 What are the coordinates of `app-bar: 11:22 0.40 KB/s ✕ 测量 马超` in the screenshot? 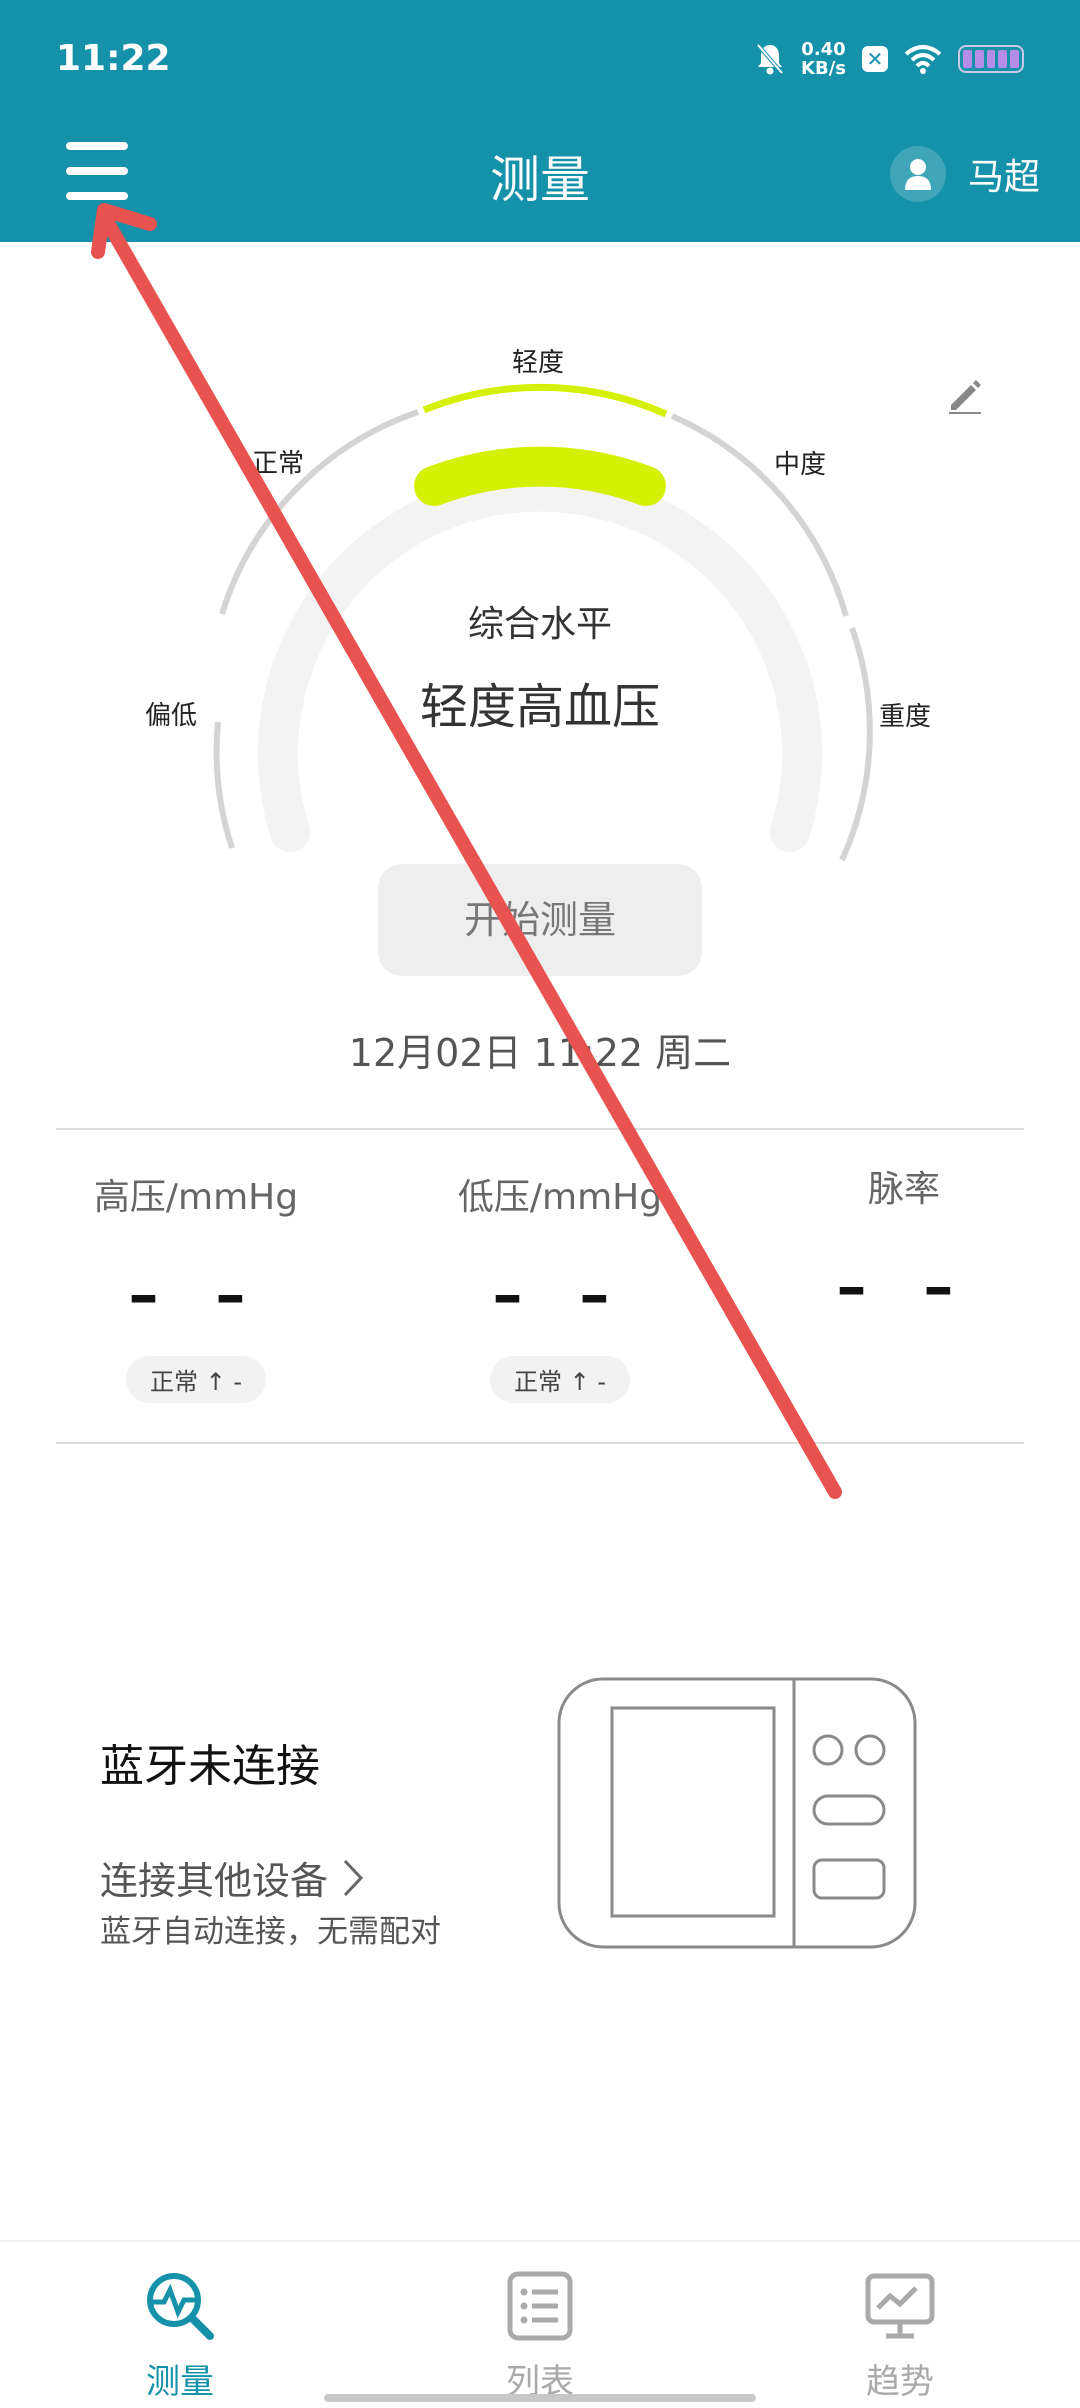 It's located at (540, 121).